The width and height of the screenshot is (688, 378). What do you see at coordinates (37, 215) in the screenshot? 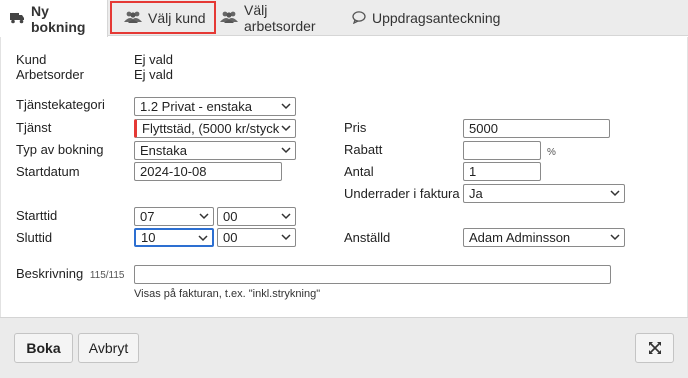
I see `start-time-label: Starttid` at bounding box center [37, 215].